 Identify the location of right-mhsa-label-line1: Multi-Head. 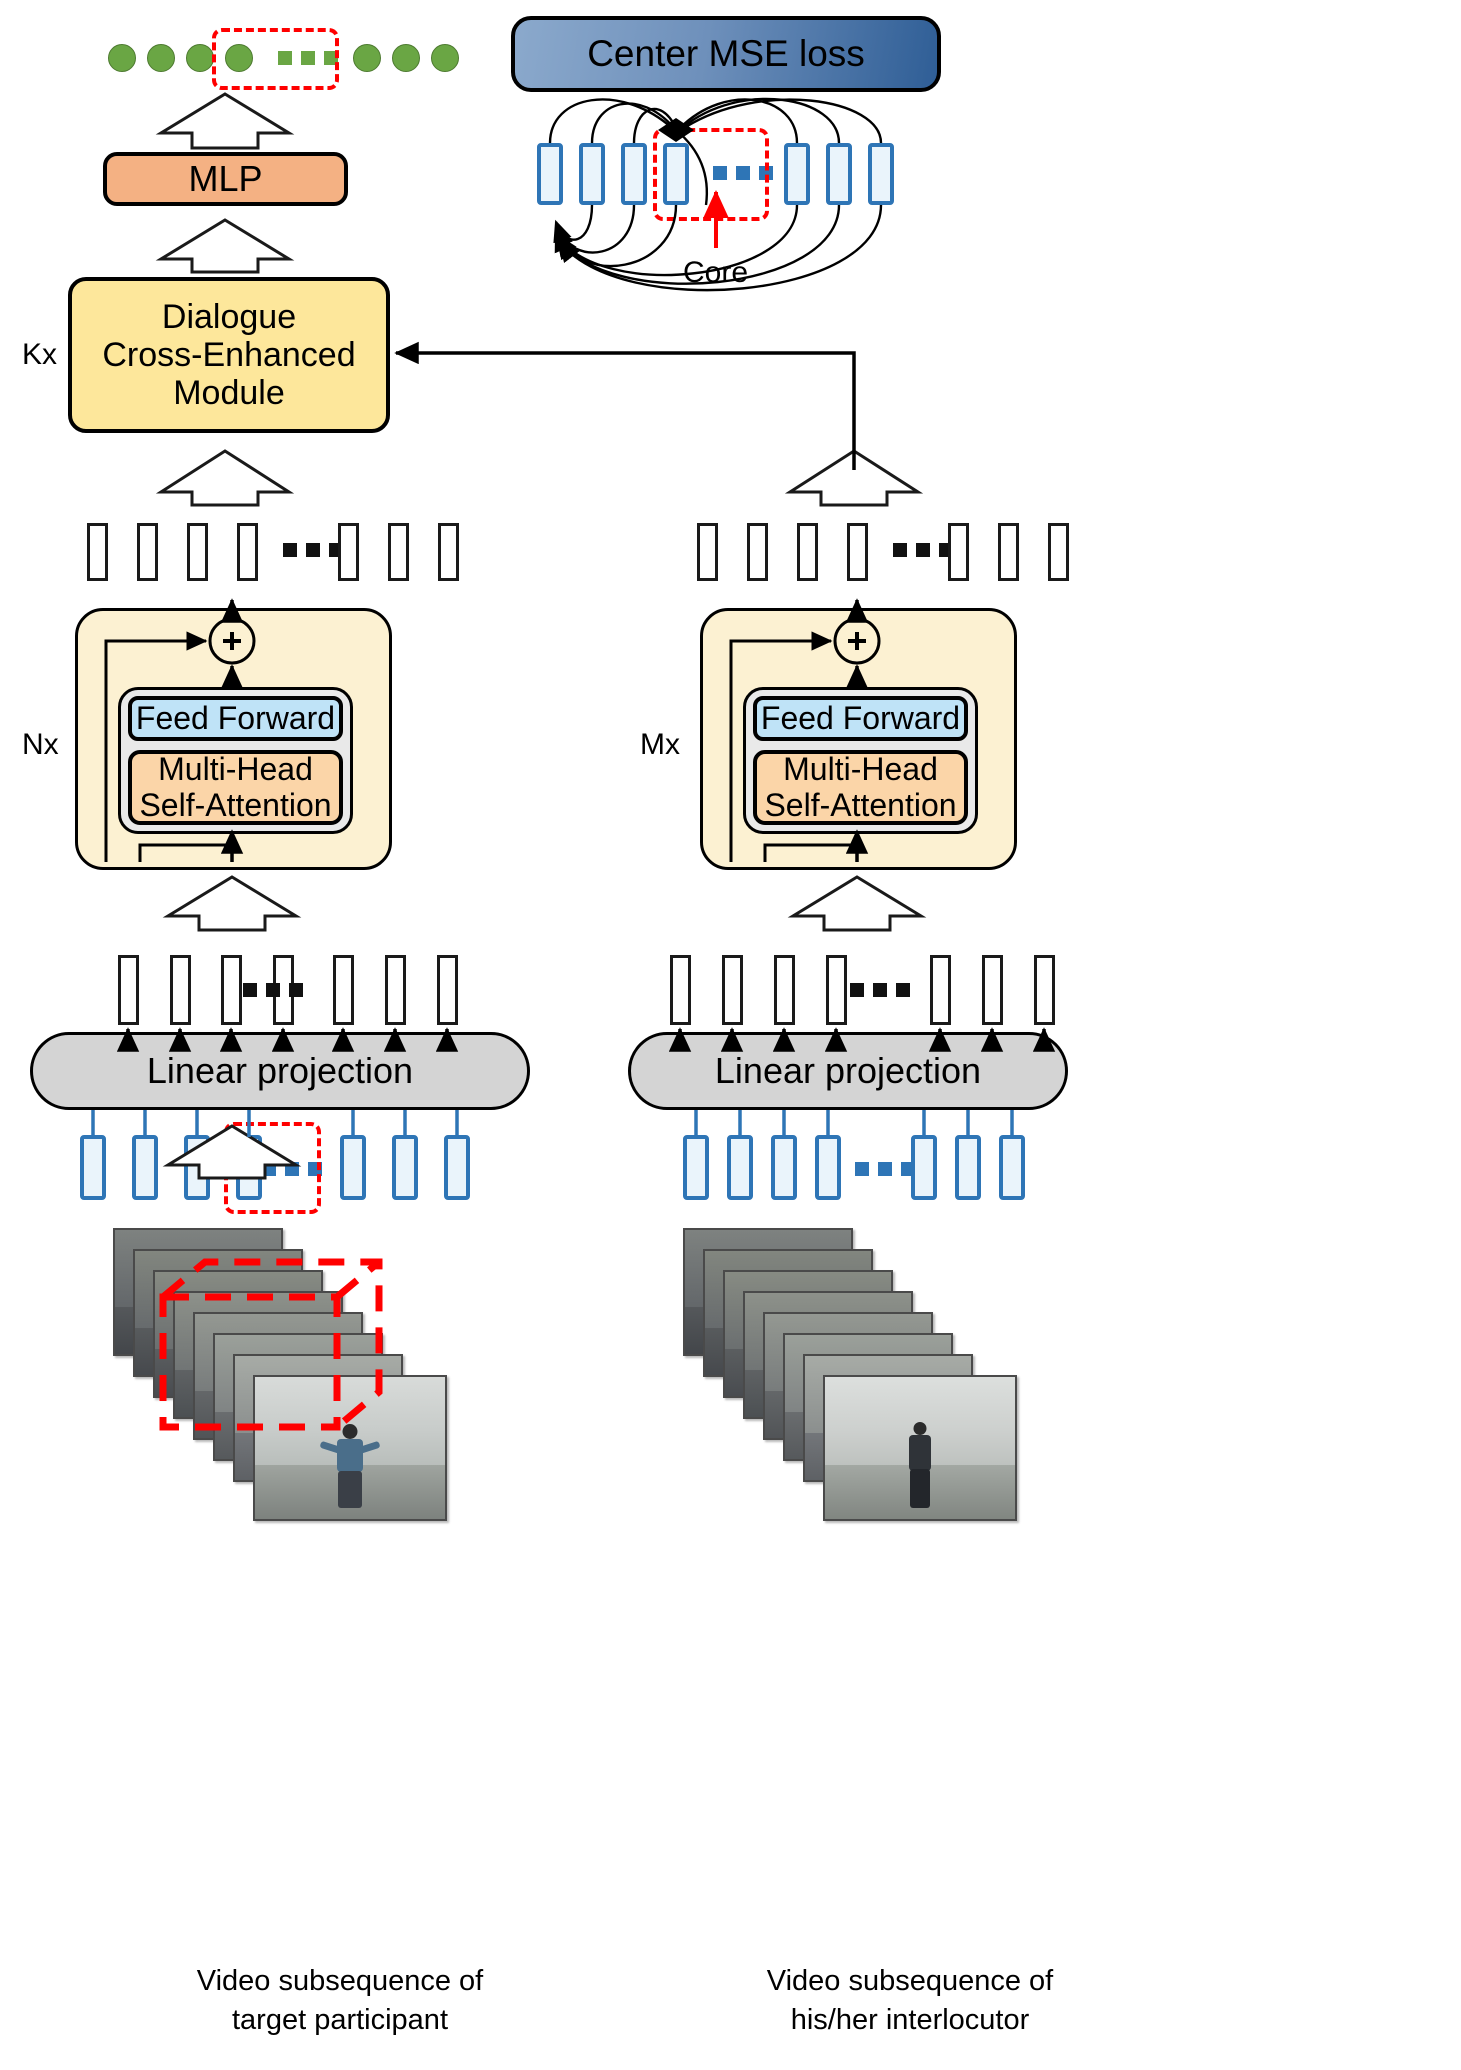
(860, 768).